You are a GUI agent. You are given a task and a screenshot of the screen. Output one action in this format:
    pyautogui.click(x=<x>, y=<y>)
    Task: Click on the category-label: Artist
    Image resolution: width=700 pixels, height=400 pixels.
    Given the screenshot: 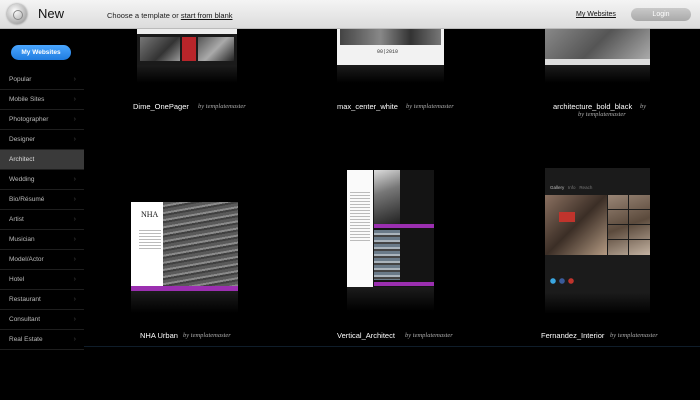 What is the action you would take?
    pyautogui.click(x=16, y=219)
    